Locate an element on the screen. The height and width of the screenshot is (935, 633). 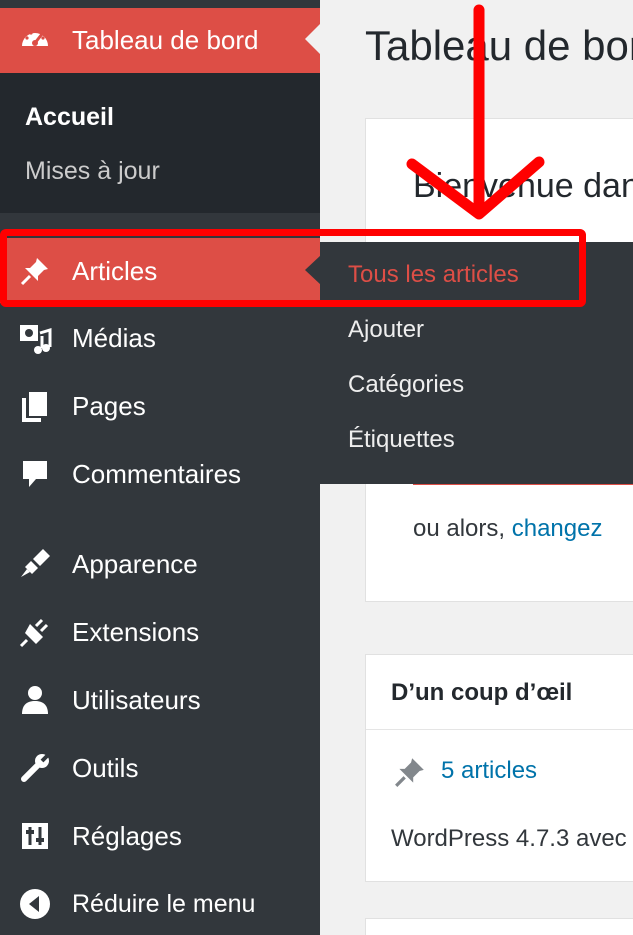
menu-commentaires-label: Commentaires is located at coordinates (157, 474).